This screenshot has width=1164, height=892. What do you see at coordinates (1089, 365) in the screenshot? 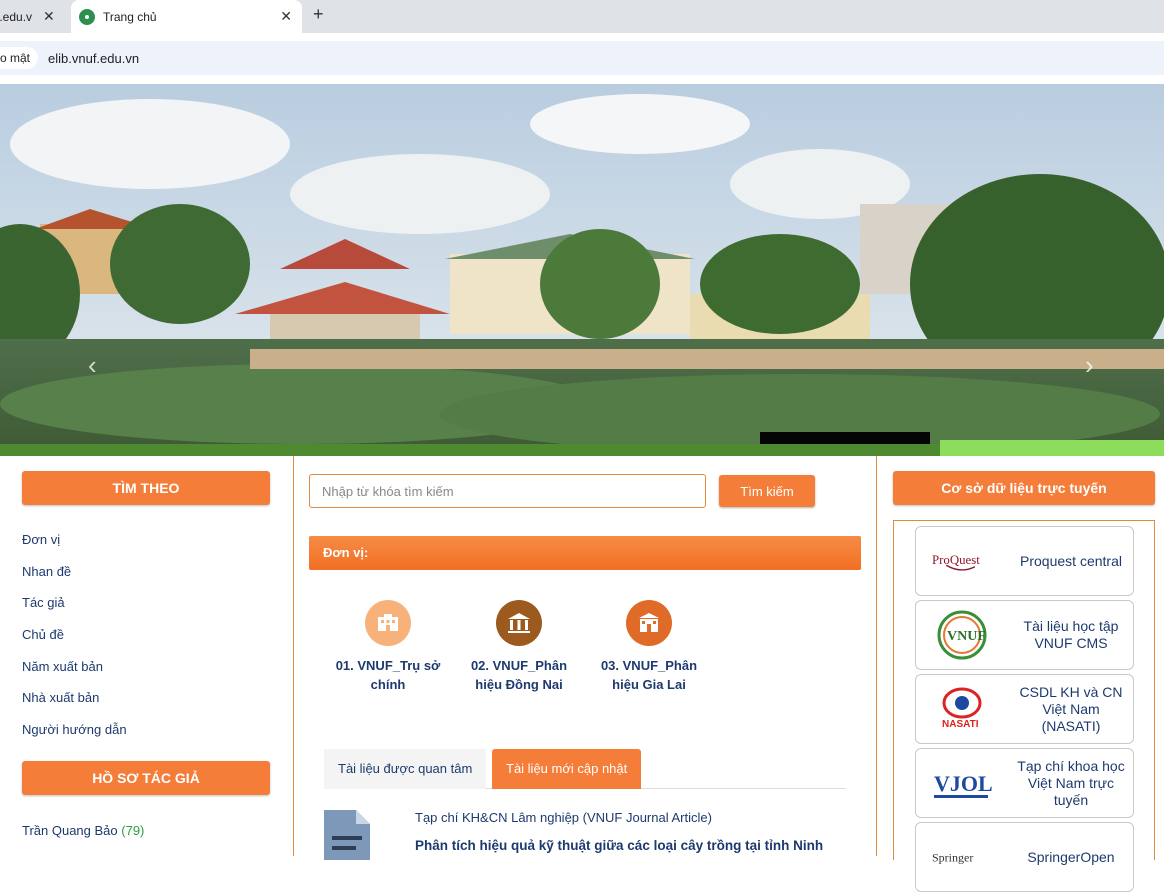
I see `carousel-next-icon: ›` at bounding box center [1089, 365].